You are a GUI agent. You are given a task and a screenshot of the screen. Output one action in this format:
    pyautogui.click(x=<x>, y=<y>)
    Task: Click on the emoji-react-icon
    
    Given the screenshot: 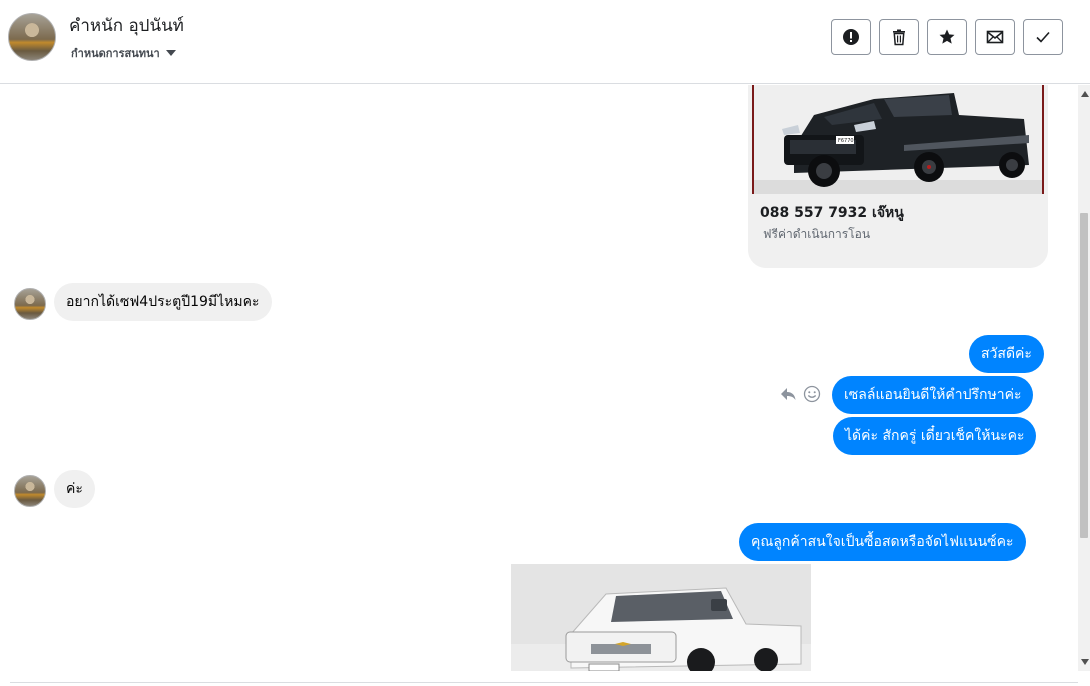 What is the action you would take?
    pyautogui.click(x=812, y=394)
    